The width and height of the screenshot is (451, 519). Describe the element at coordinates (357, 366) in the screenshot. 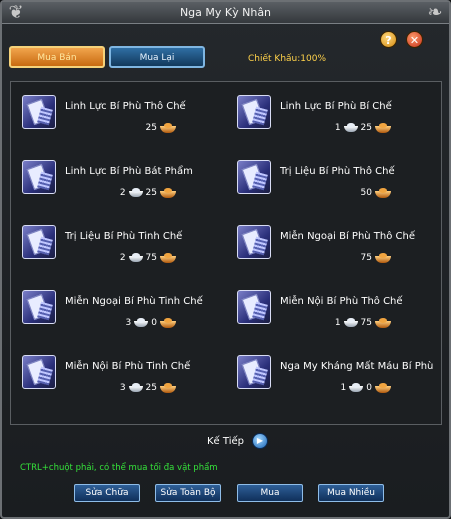

I see `item-name: Nga My Kháng Mất Máu Bí Phù` at that location.